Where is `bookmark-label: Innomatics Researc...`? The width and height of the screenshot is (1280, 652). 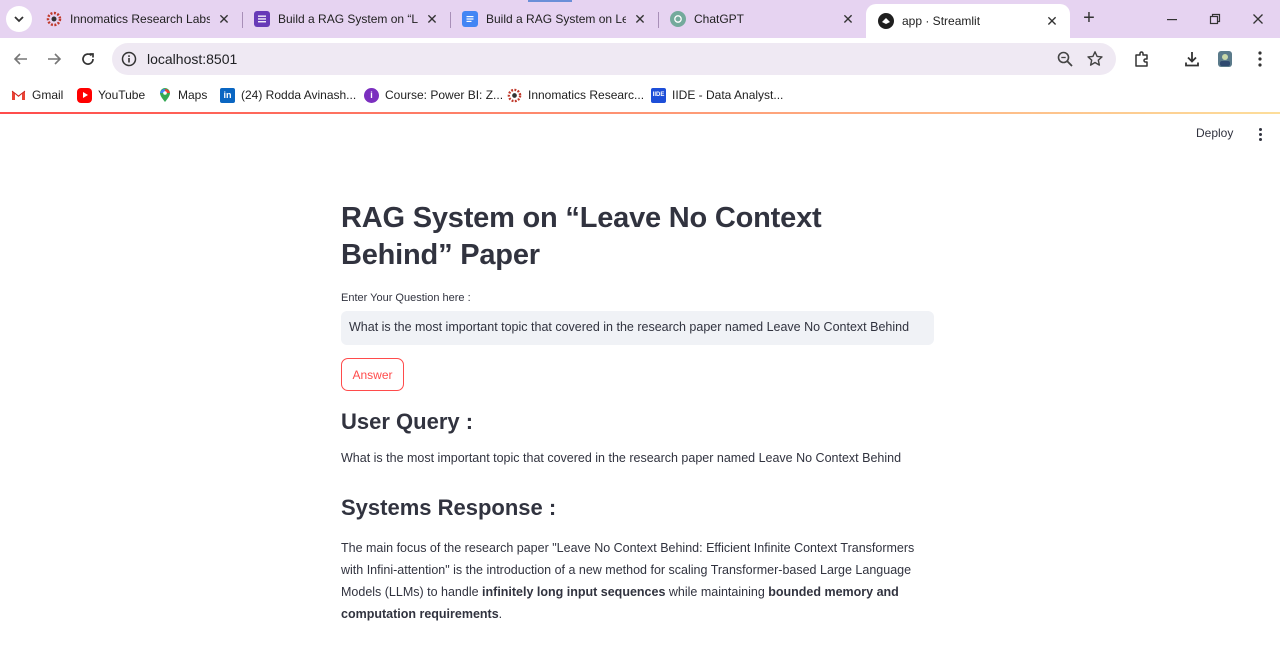
bookmark-label: Innomatics Researc... is located at coordinates (586, 95).